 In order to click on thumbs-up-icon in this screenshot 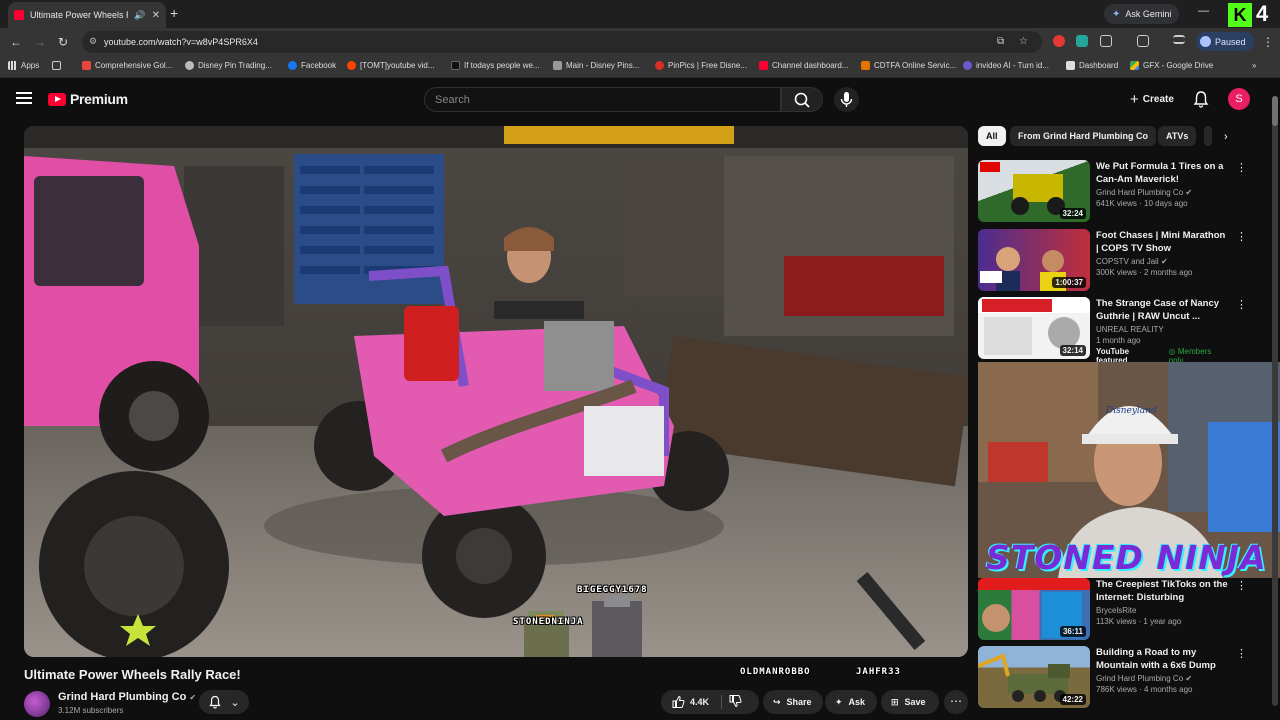, I will do `click(678, 701)`.